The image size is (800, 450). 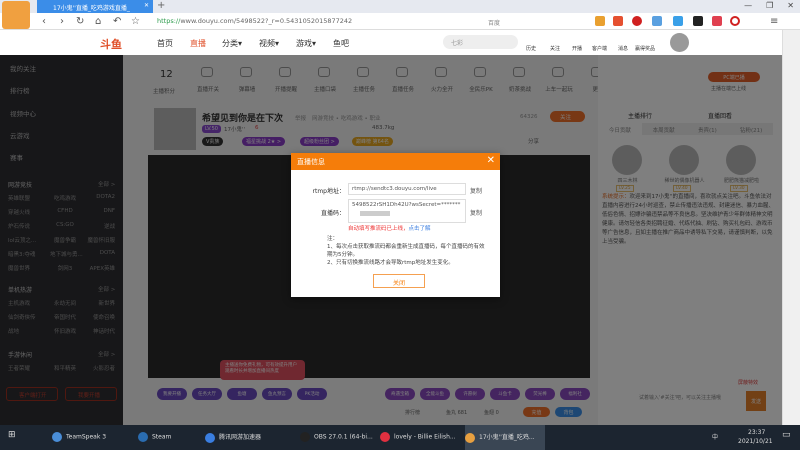 What do you see at coordinates (406, 205) in the screenshot?
I see `stream-code-value: 5498522rSH1Dh42U?wsSecret=*******` at bounding box center [406, 205].